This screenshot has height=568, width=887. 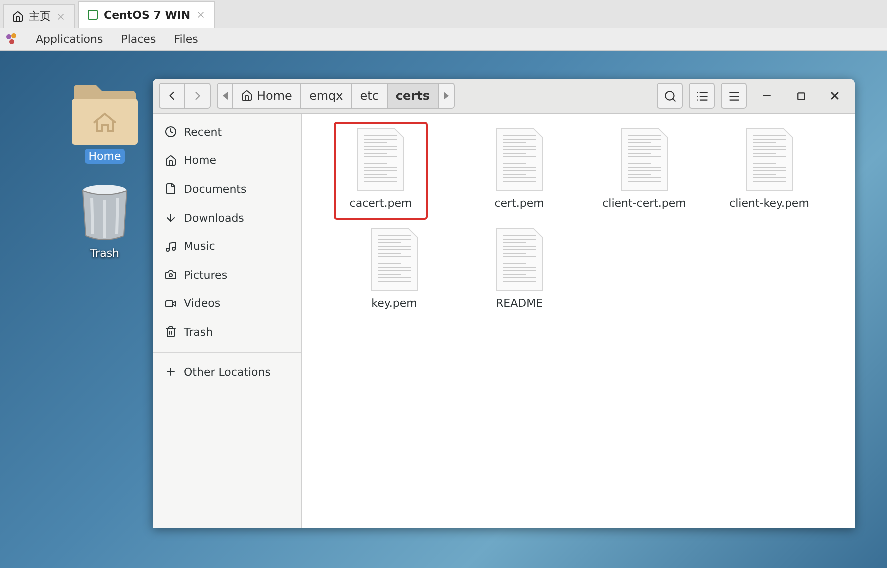 I want to click on file-name: README, so click(x=520, y=303).